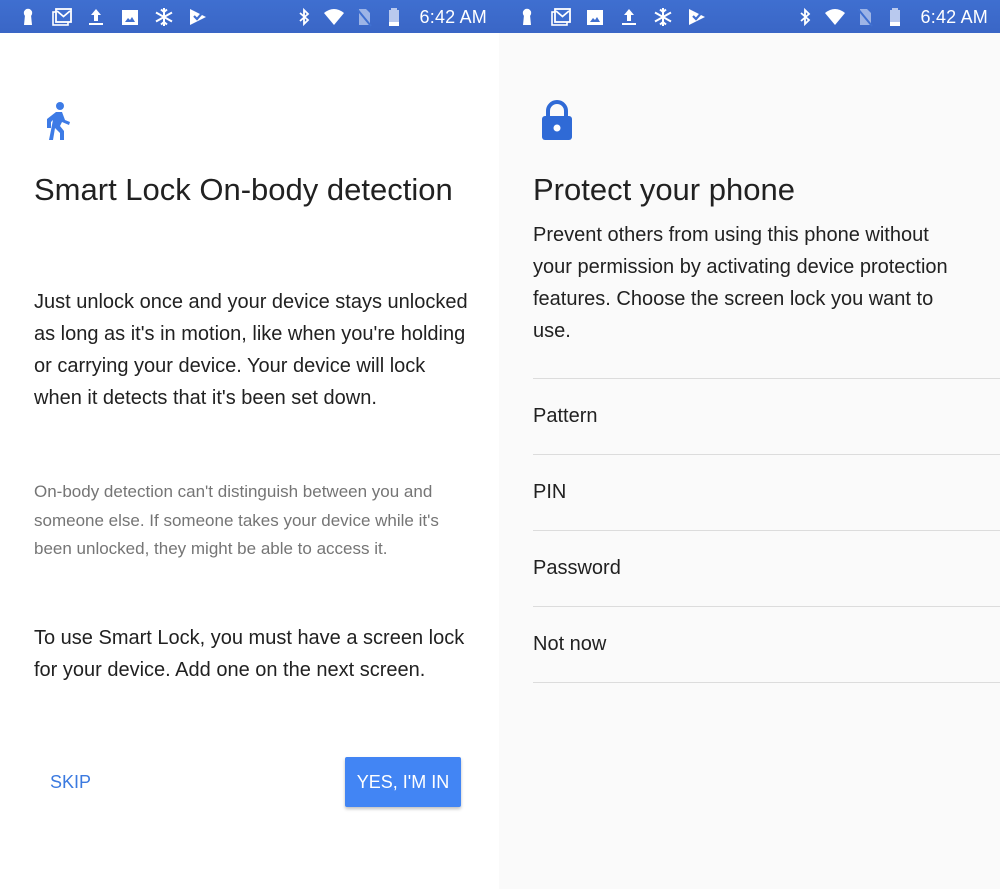 This screenshot has height=889, width=1000. I want to click on option-pattern: Pattern, so click(766, 416).